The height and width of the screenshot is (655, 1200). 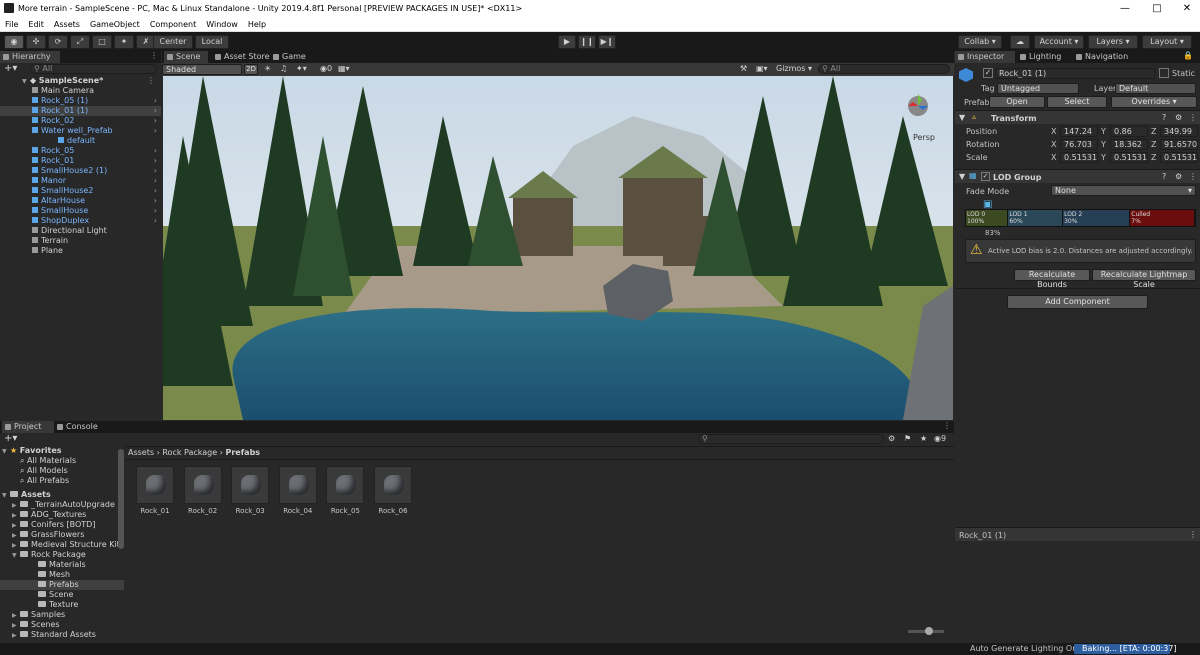 I want to click on hierarchy-item: Terrain, so click(x=80, y=241).